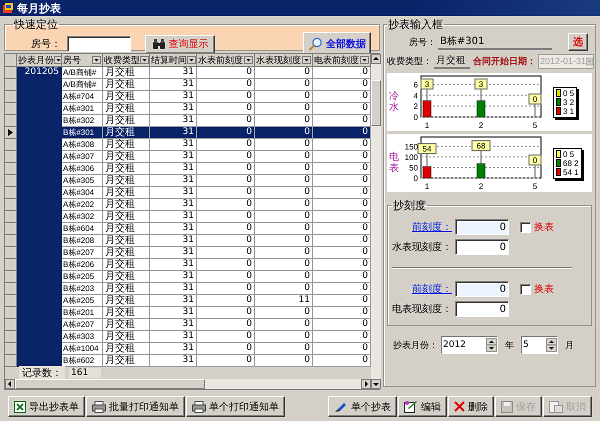 The image size is (600, 421). I want to click on data-label: 54, so click(427, 148).